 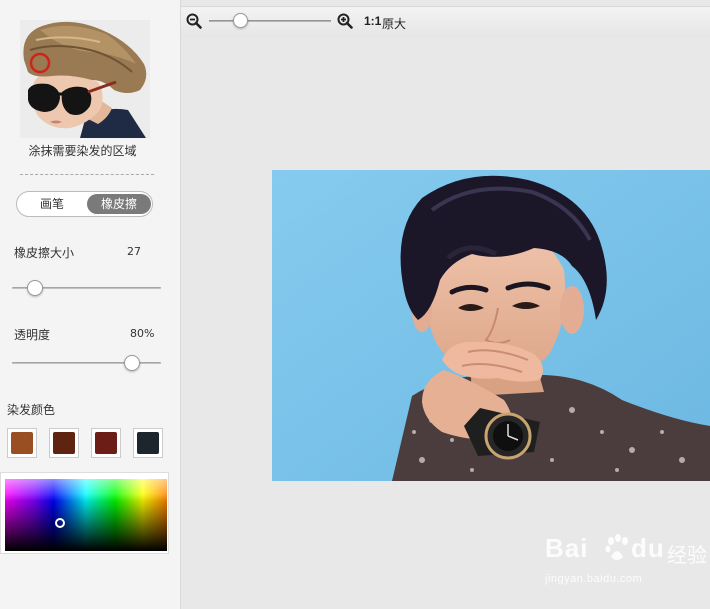 I want to click on pen-tool-button: 画笔, so click(x=52, y=204).